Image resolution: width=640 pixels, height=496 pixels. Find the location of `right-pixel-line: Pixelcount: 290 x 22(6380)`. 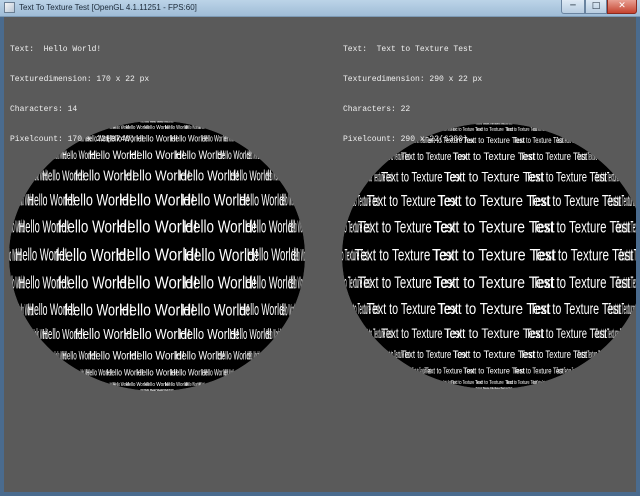

right-pixel-line: Pixelcount: 290 x 22(6380) is located at coordinates (405, 139).